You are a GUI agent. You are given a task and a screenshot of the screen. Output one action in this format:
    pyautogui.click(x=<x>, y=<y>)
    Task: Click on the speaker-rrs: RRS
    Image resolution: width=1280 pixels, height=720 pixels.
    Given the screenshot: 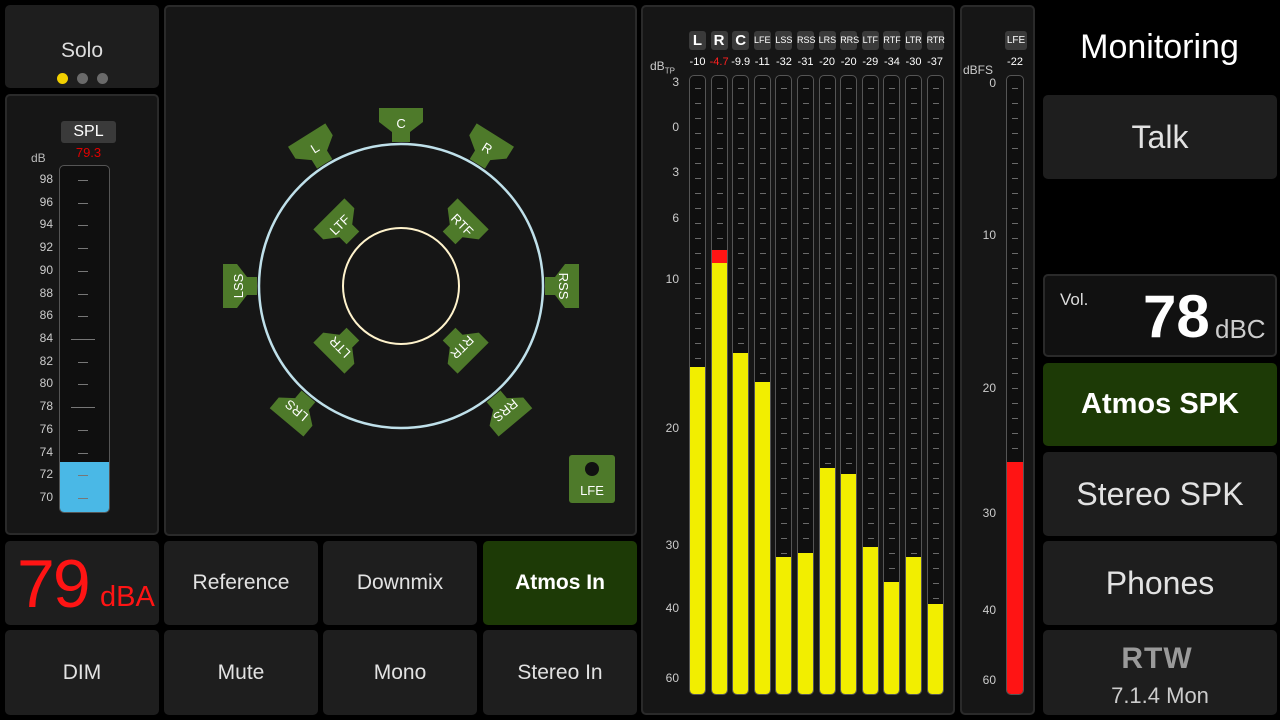 What is the action you would take?
    pyautogui.click(x=505, y=409)
    